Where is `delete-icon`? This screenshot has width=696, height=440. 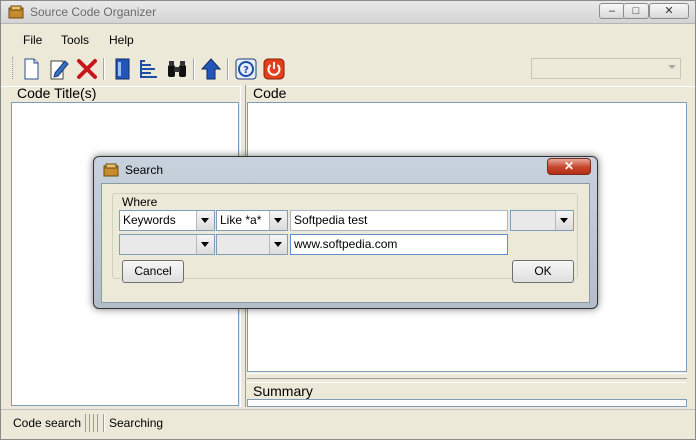
delete-icon is located at coordinates (87, 69).